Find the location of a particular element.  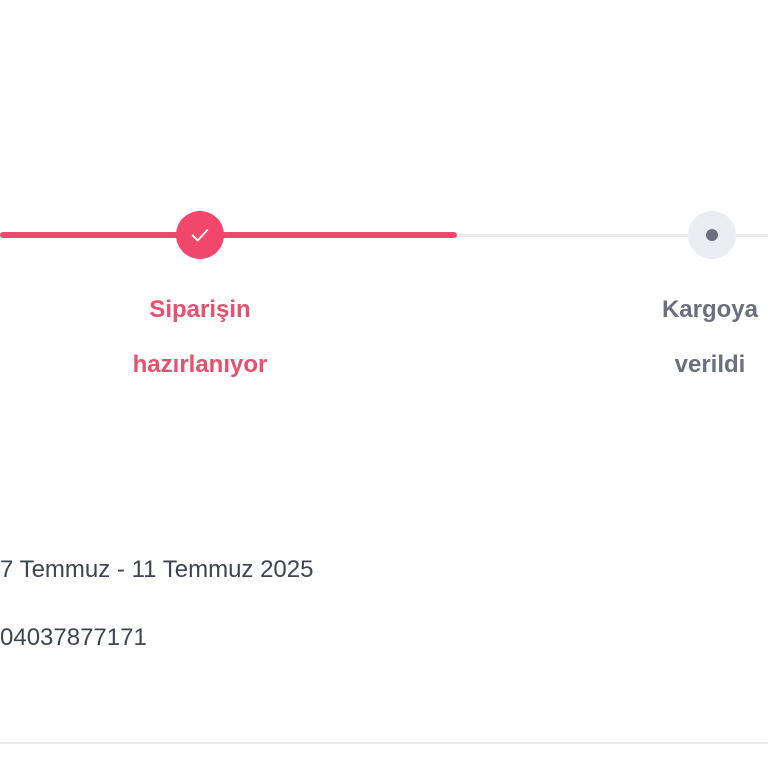

step-preparing-label-line2: hazırlanıyor is located at coordinates (200, 364).